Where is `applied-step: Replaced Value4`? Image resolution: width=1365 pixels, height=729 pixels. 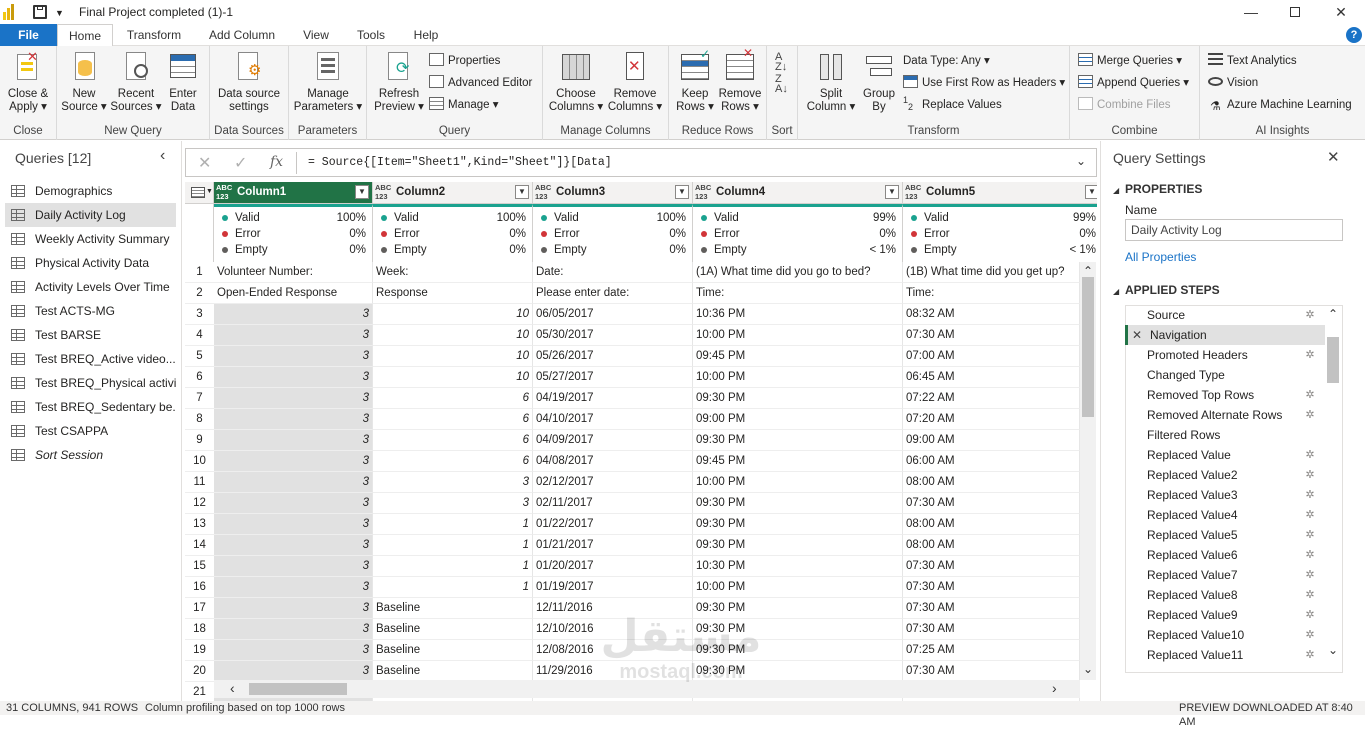
applied-step: Replaced Value4 is located at coordinates (1225, 515).